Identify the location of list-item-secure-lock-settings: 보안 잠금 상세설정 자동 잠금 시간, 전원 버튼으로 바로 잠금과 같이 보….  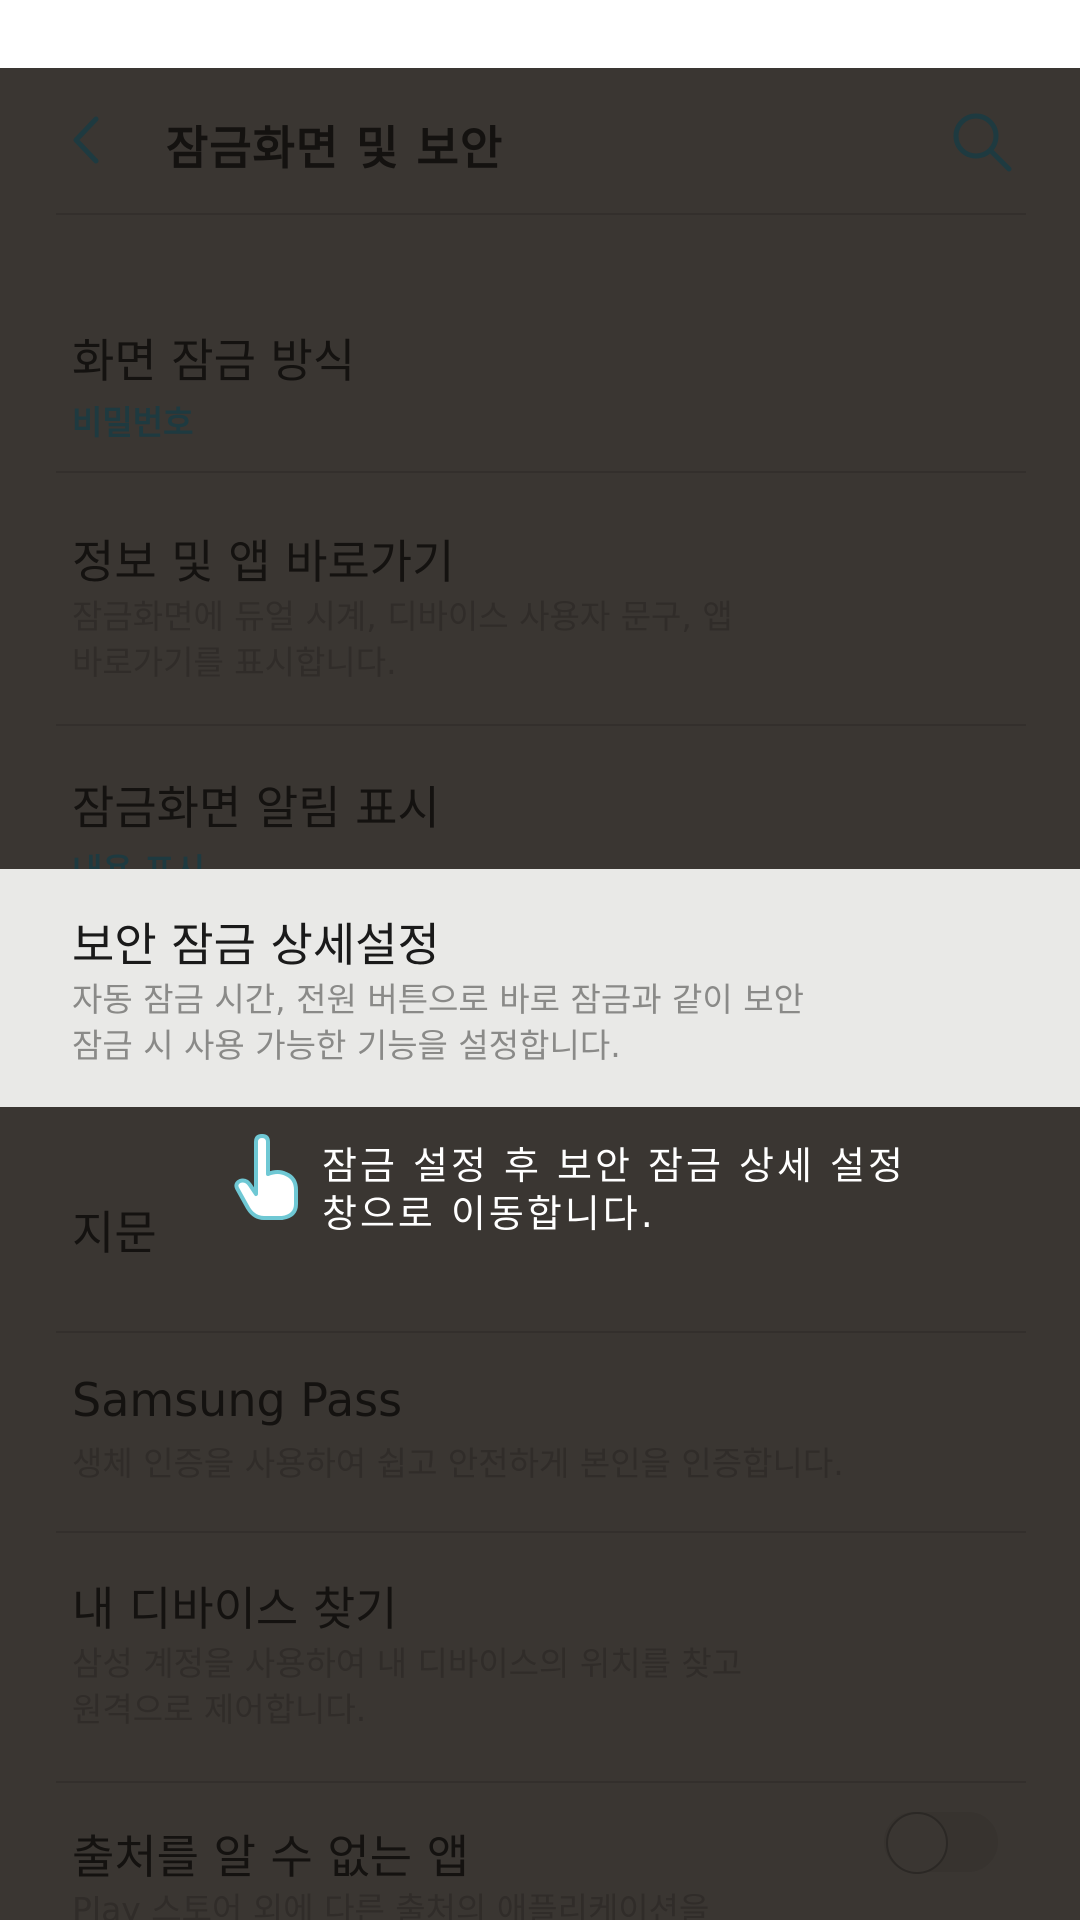
(540, 988).